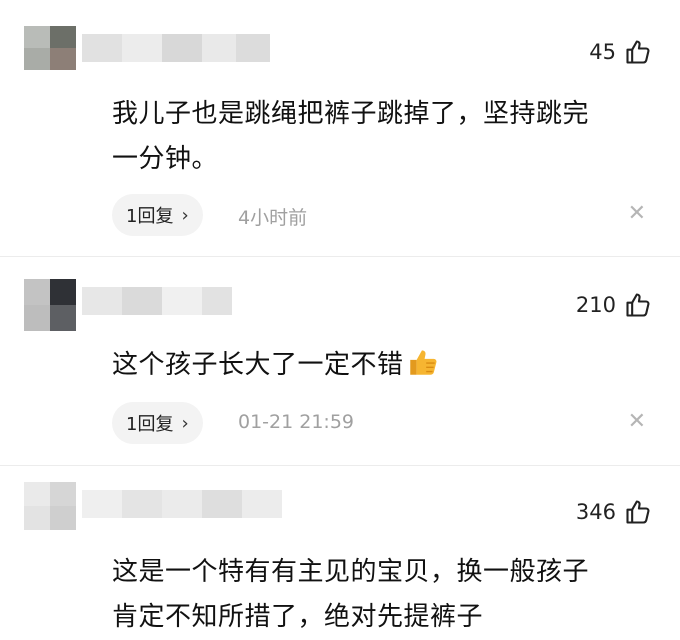 This screenshot has width=680, height=640. I want to click on like-count: 346, so click(595, 512).